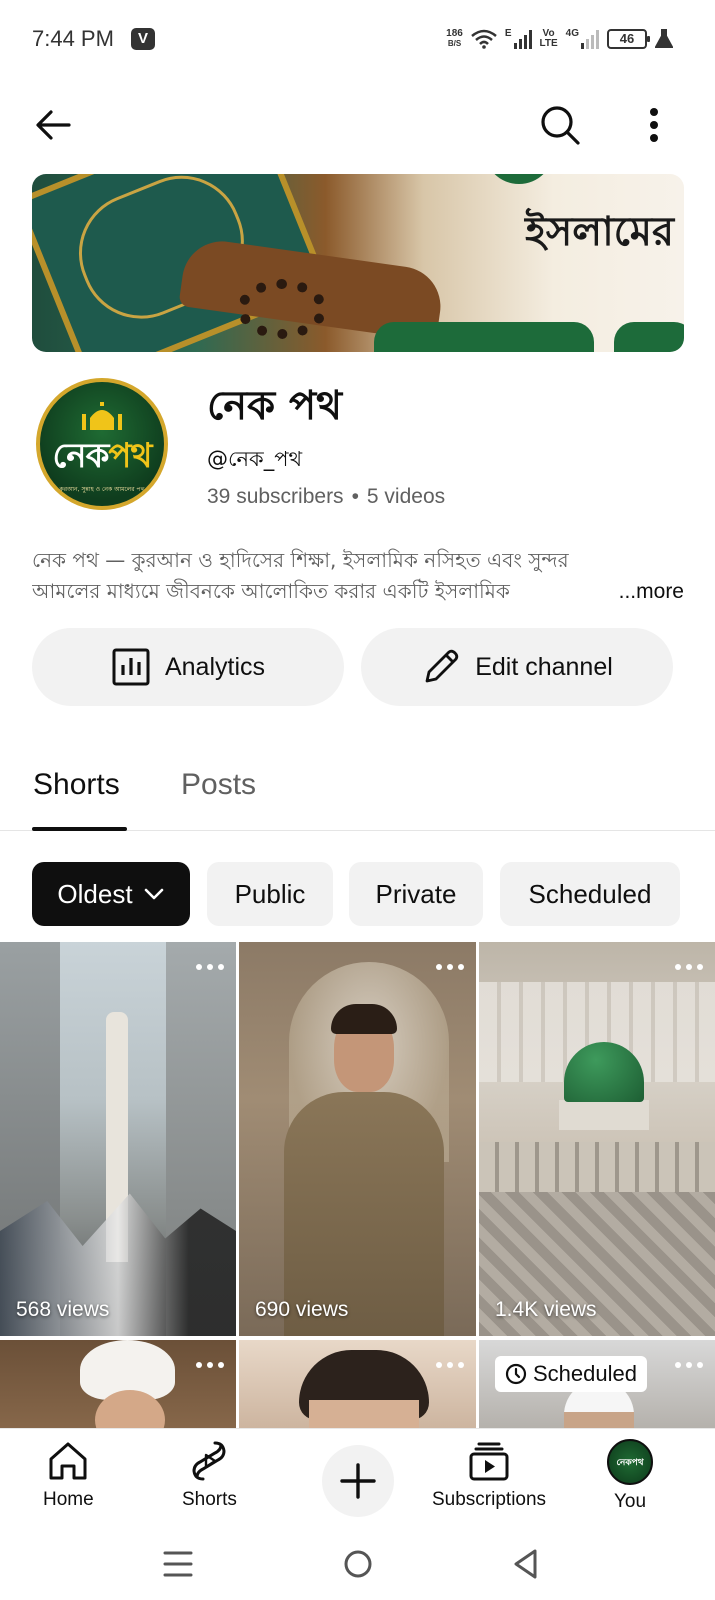 This screenshot has width=715, height=1600. I want to click on avatar-logo-text: নেকপথ, so click(102, 458).